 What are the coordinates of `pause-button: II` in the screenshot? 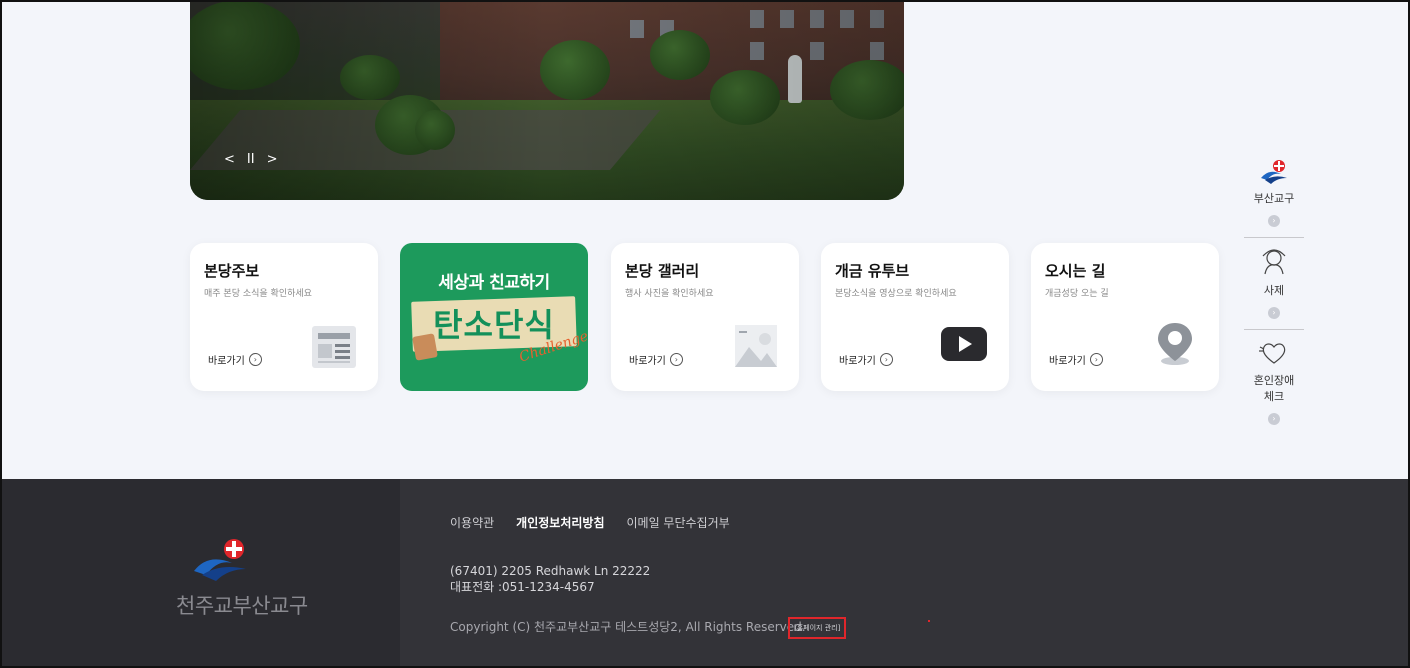 It's located at (251, 160).